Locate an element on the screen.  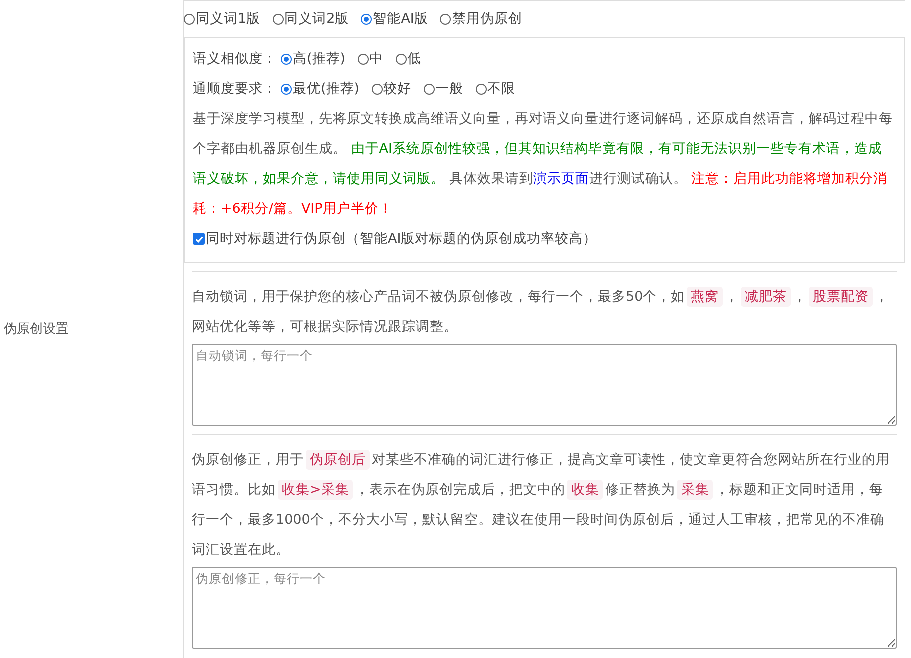
radio-option: 禁用伪原创 is located at coordinates (481, 19).